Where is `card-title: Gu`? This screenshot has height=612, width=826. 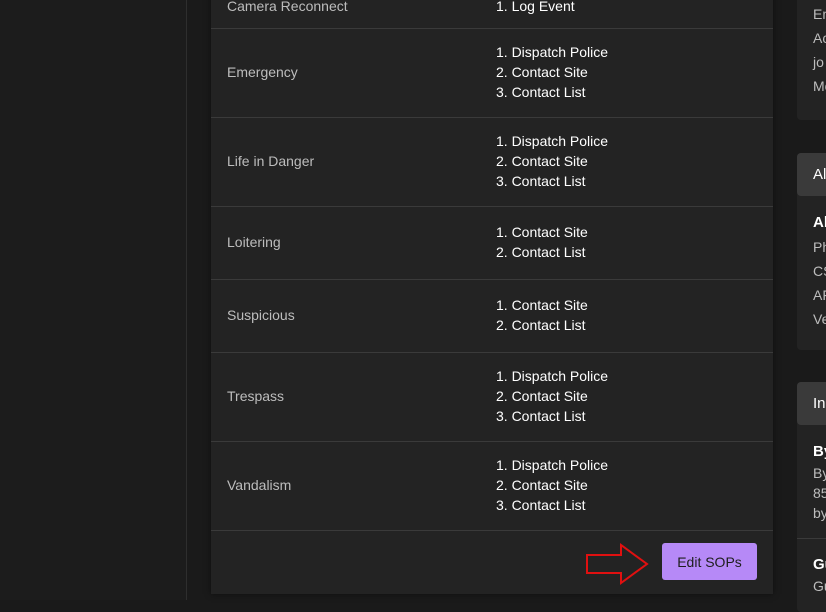 card-title: Gu is located at coordinates (819, 564).